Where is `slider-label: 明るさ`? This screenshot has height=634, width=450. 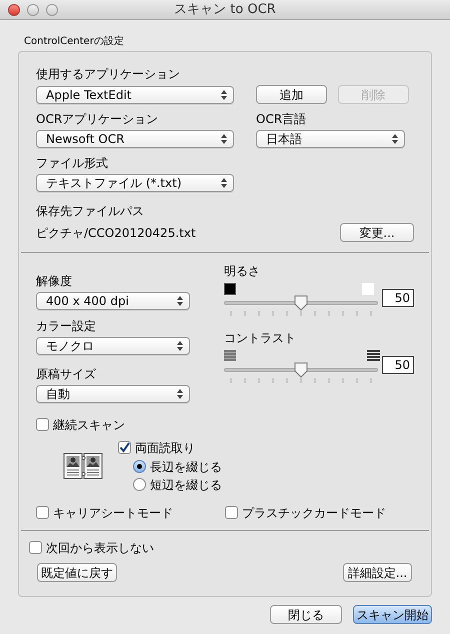 slider-label: 明るさ is located at coordinates (242, 271).